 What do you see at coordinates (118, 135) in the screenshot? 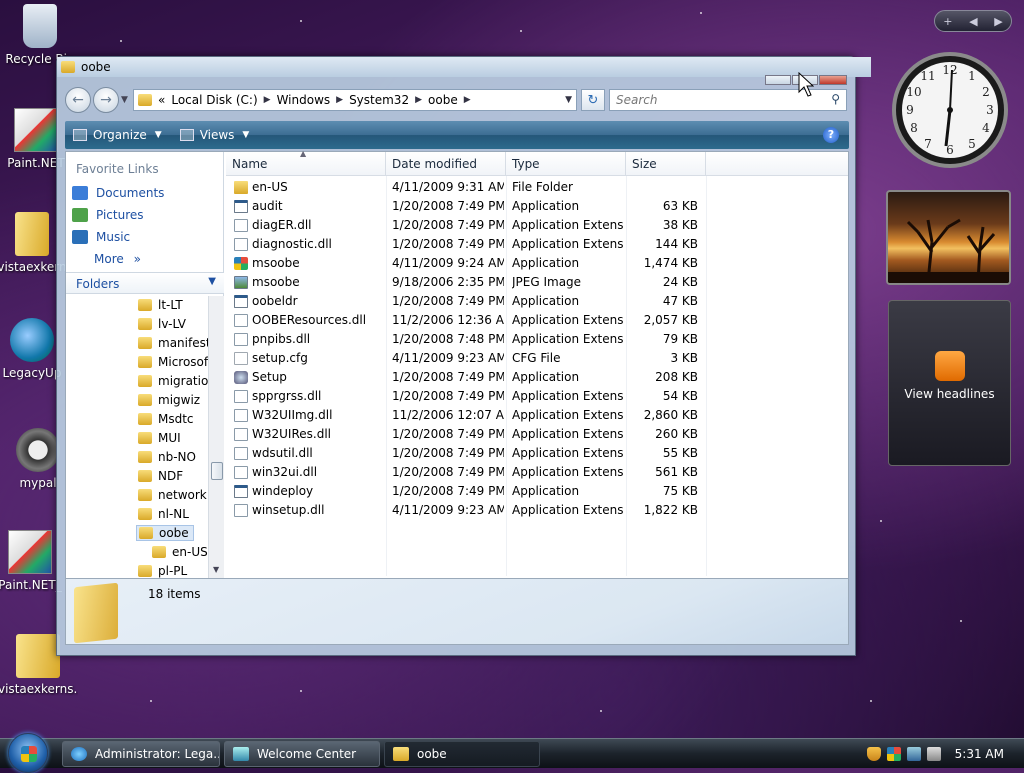
I see `organize-menu: Organize ▼` at bounding box center [118, 135].